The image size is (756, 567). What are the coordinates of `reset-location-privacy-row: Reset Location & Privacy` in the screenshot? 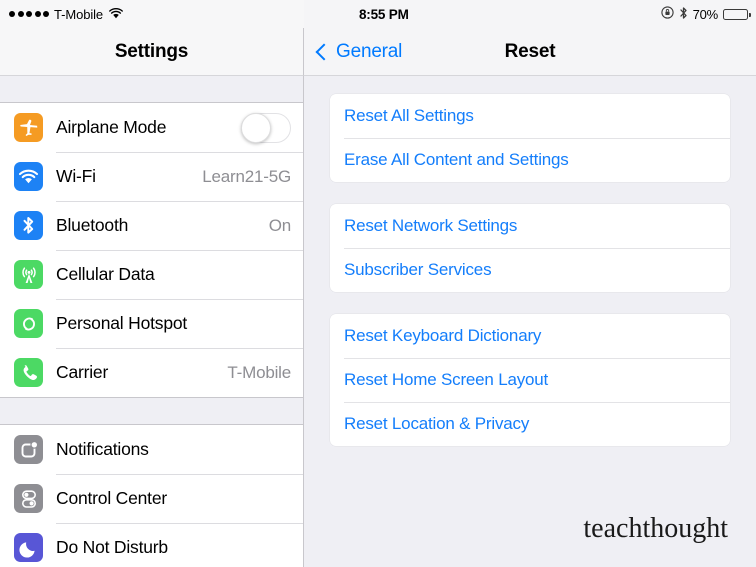 It's located at (530, 424).